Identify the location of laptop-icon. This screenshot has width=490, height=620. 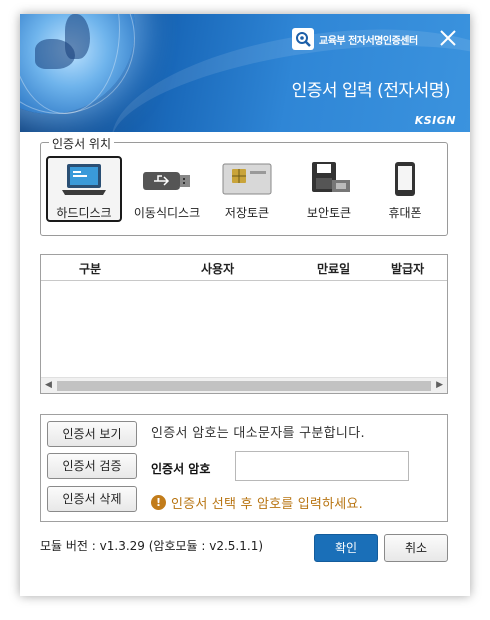
(84, 182).